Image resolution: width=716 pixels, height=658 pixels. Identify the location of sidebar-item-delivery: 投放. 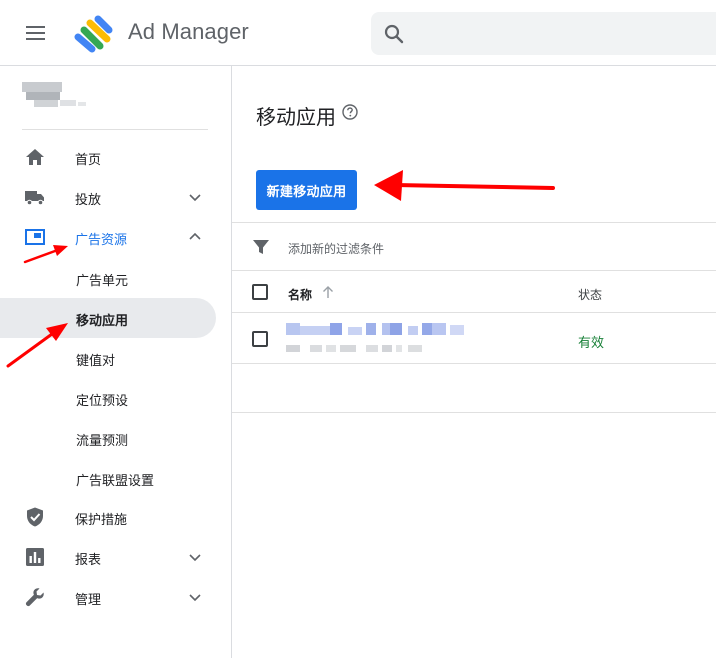
(108, 197).